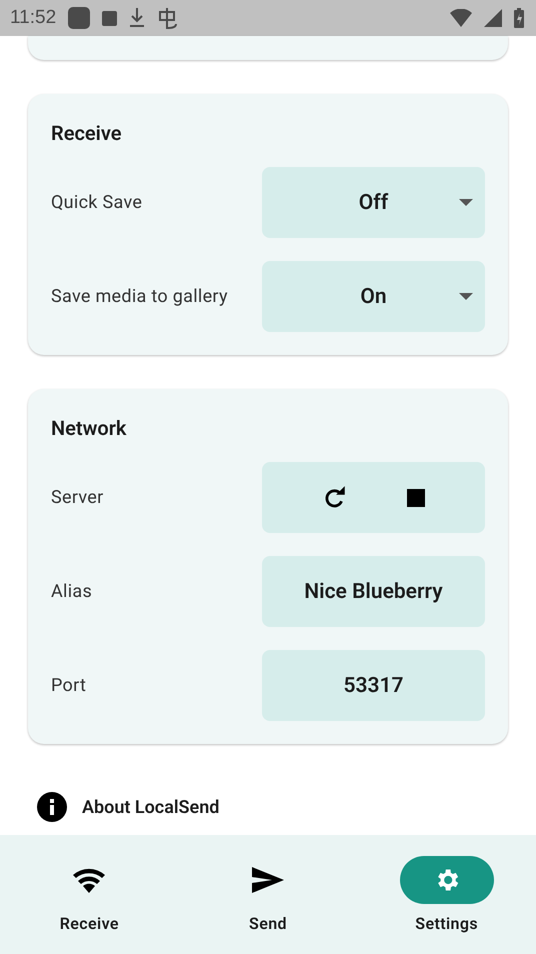 The height and width of the screenshot is (954, 536). What do you see at coordinates (97, 202) in the screenshot?
I see `setting-label: Quick Save` at bounding box center [97, 202].